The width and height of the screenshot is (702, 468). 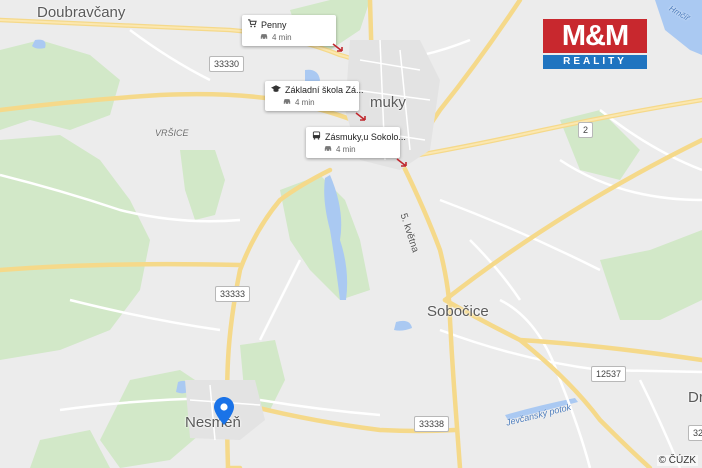 What do you see at coordinates (316, 136) in the screenshot?
I see `bus-icon` at bounding box center [316, 136].